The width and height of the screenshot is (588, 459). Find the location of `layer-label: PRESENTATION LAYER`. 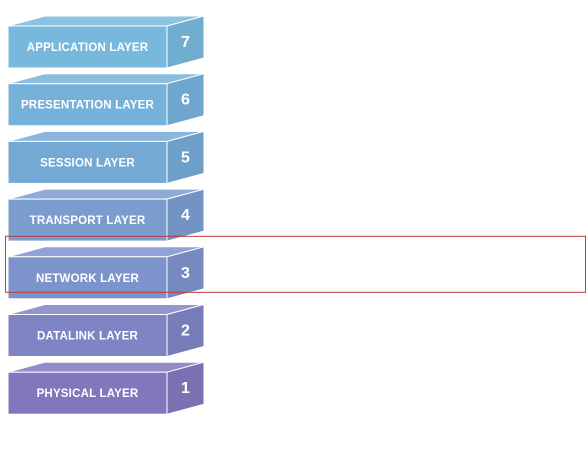

layer-label: PRESENTATION LAYER is located at coordinates (88, 106).